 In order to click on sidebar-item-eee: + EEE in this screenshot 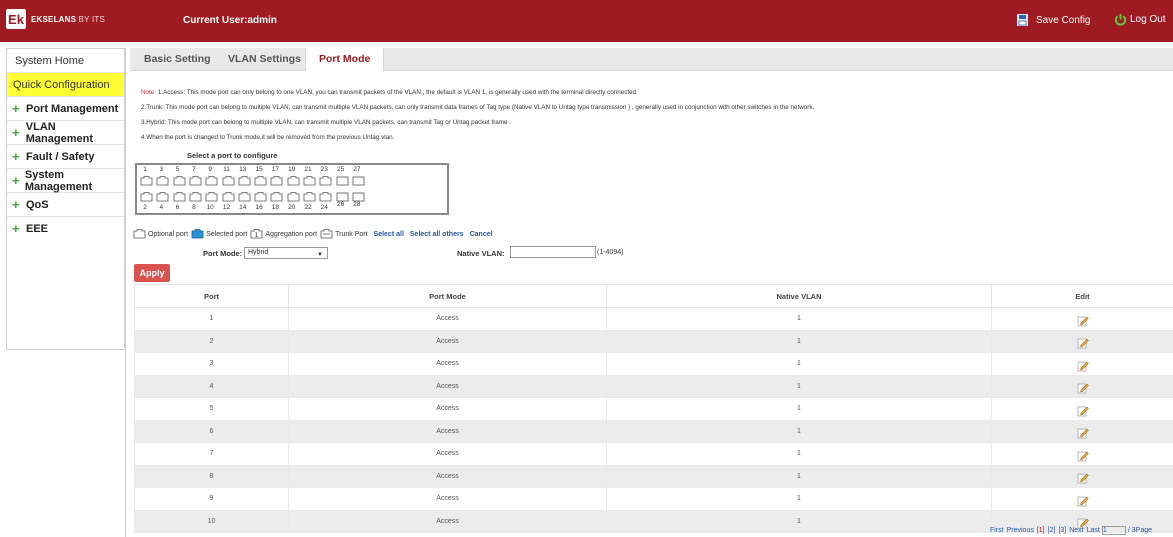, I will do `click(65, 228)`.